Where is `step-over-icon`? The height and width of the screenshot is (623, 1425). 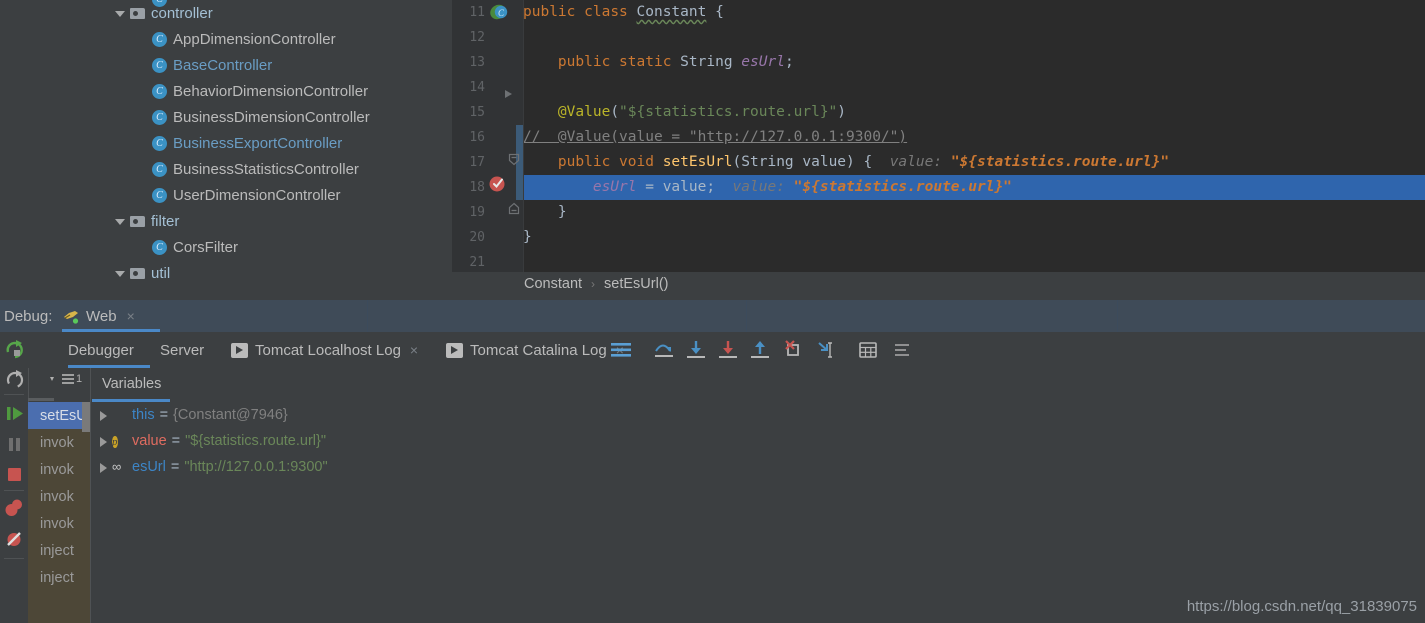
step-over-icon is located at coordinates (664, 350).